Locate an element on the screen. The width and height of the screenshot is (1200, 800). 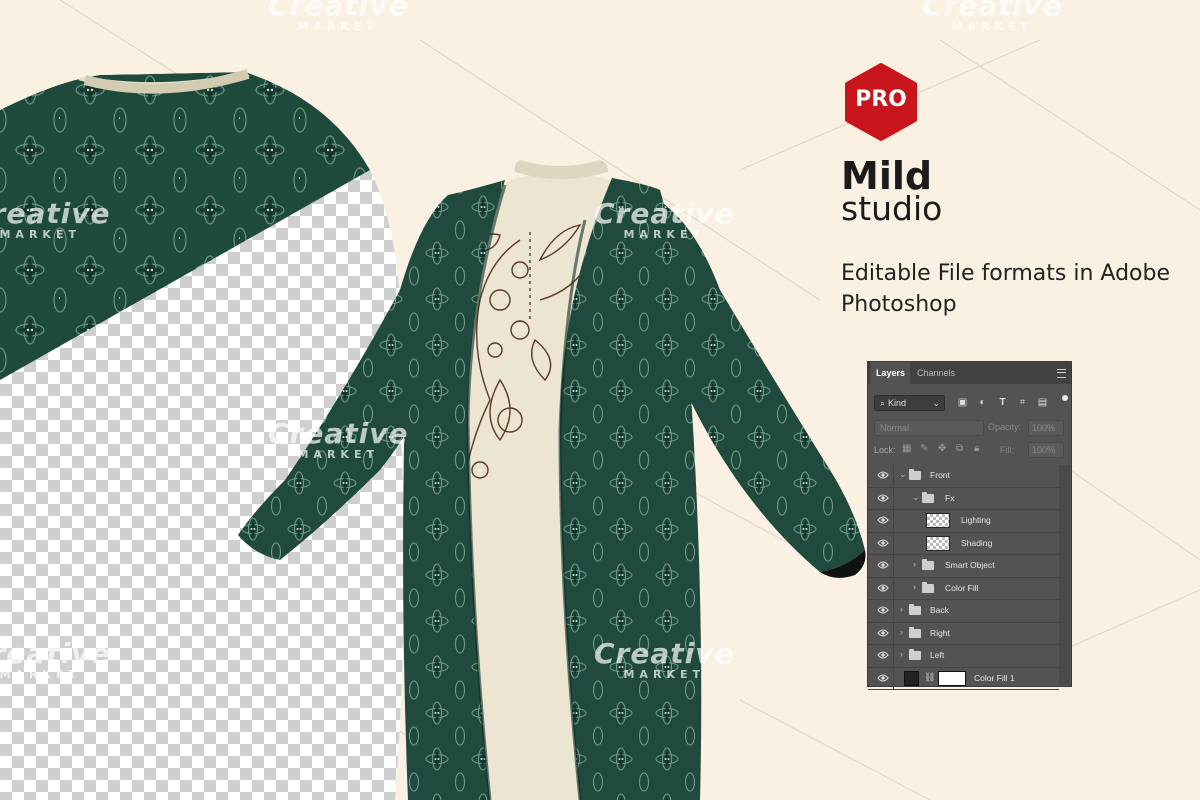
layer-row: ⛓ Color Fill 1 is located at coordinates (963, 678).